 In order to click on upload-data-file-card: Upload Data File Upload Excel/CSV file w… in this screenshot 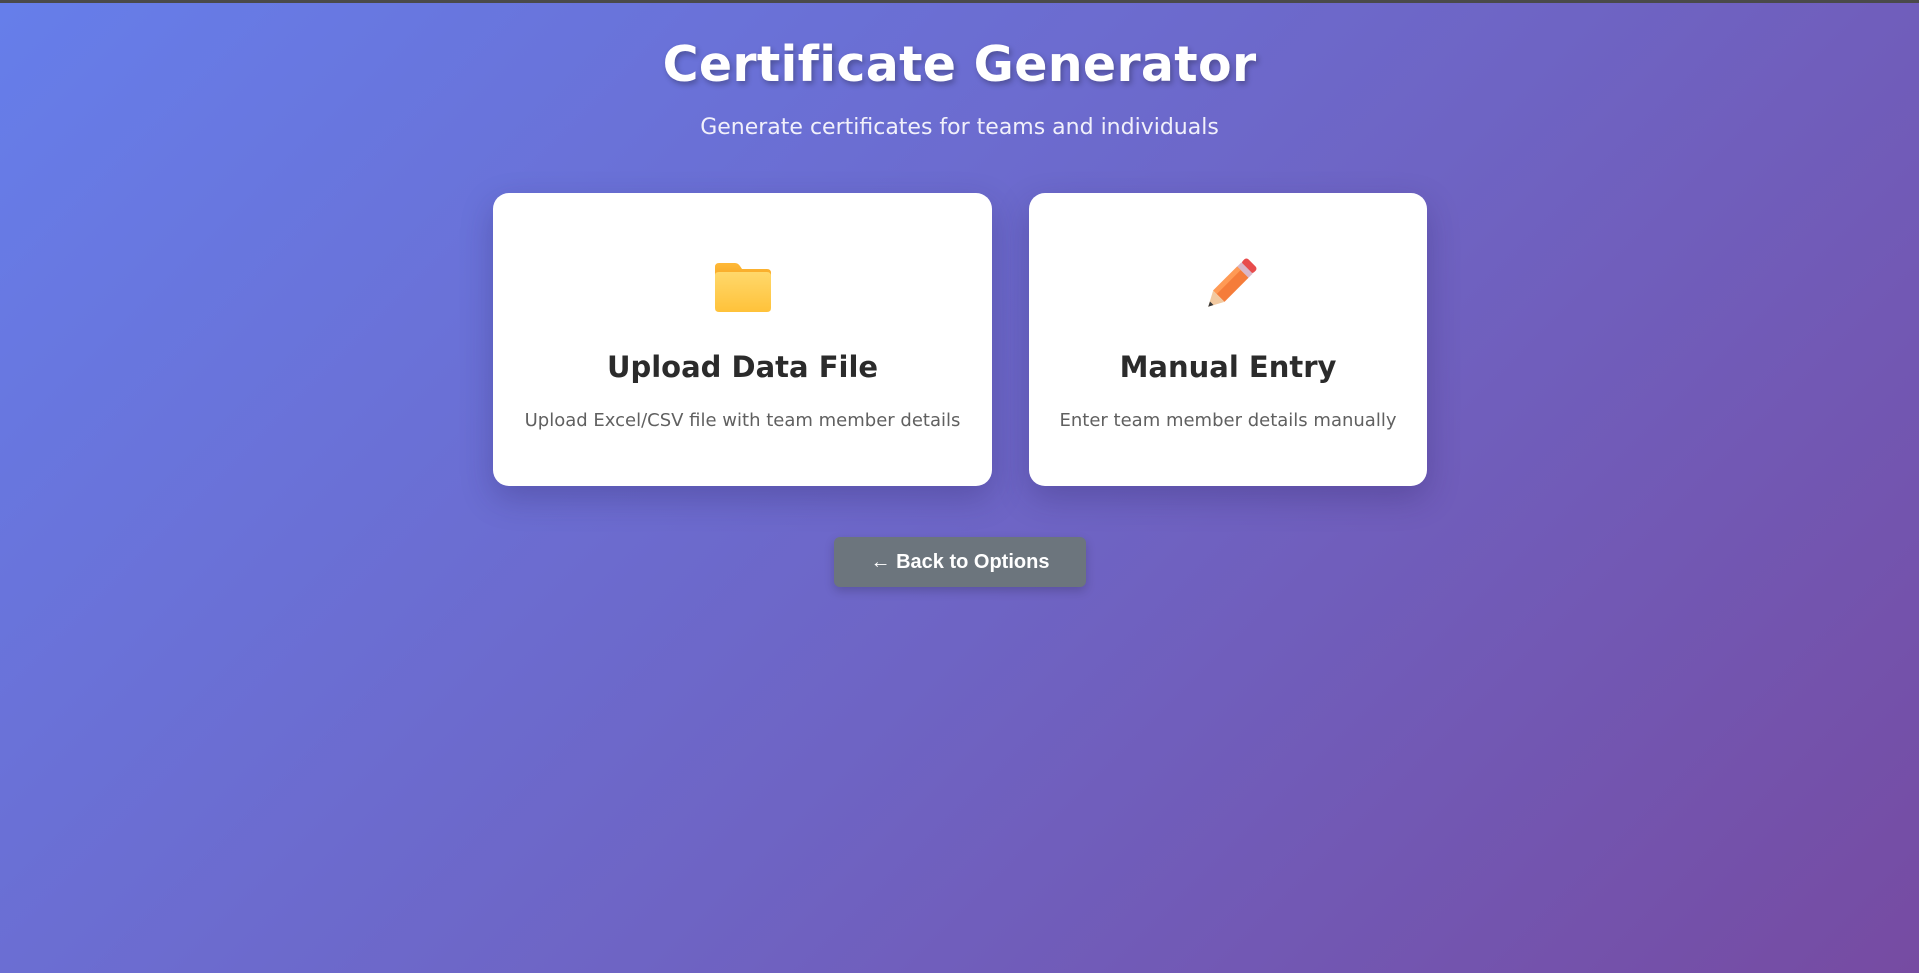, I will do `click(742, 339)`.